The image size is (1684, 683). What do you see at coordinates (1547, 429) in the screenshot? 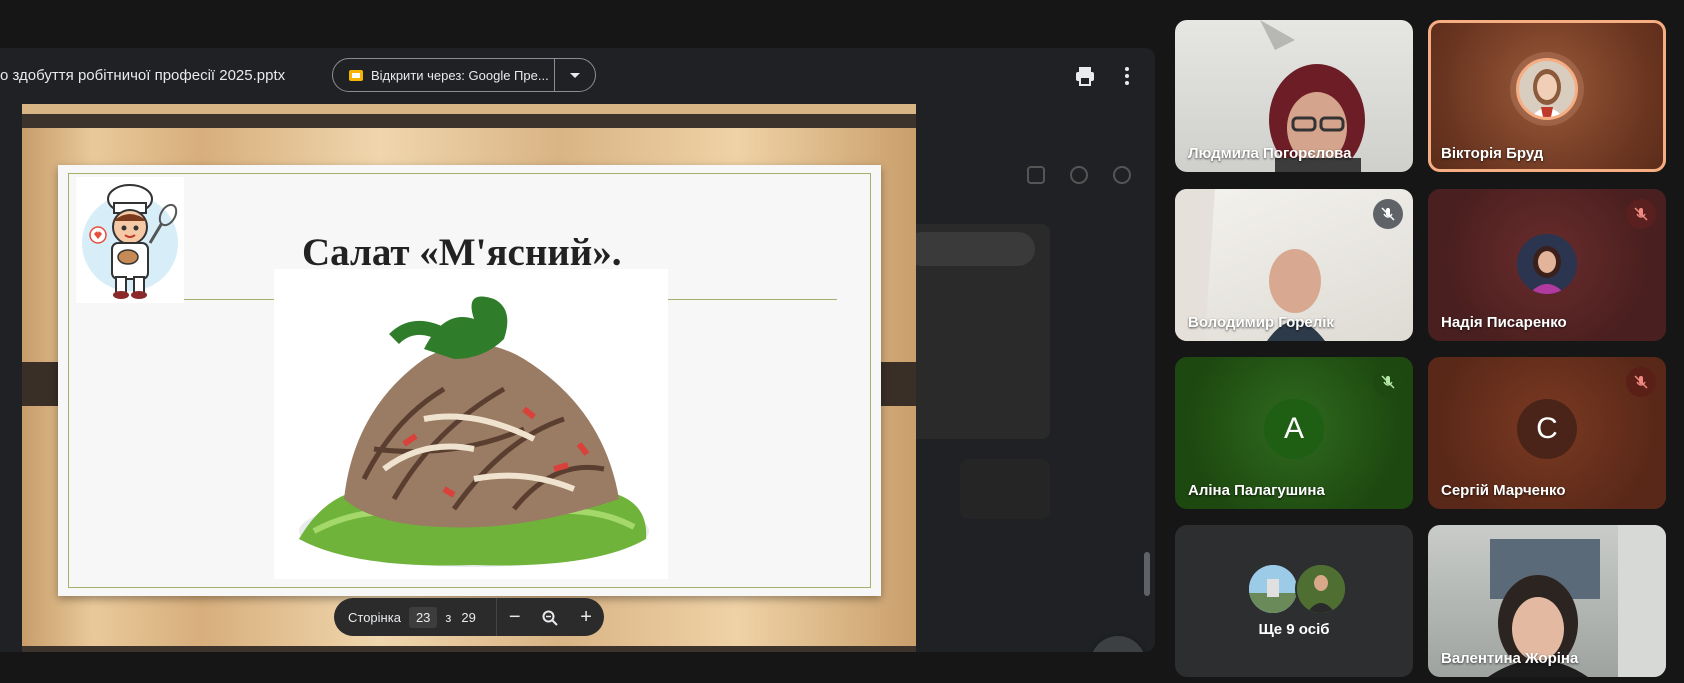
I see `avatar: С` at bounding box center [1547, 429].